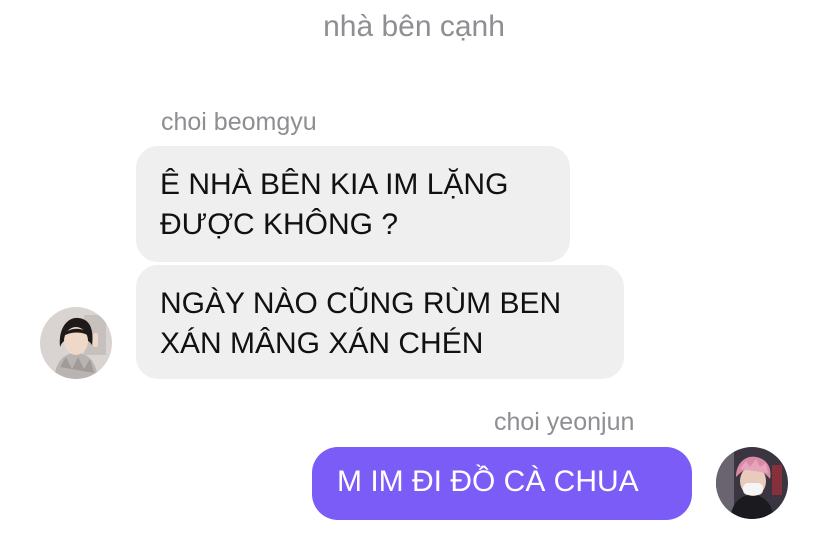 The height and width of the screenshot is (540, 828). What do you see at coordinates (353, 204) in the screenshot?
I see `message-bubble-incoming-1: Ê NHÀ BÊN KIA IM LẶNG ĐƯỢC KHÔNG ?` at bounding box center [353, 204].